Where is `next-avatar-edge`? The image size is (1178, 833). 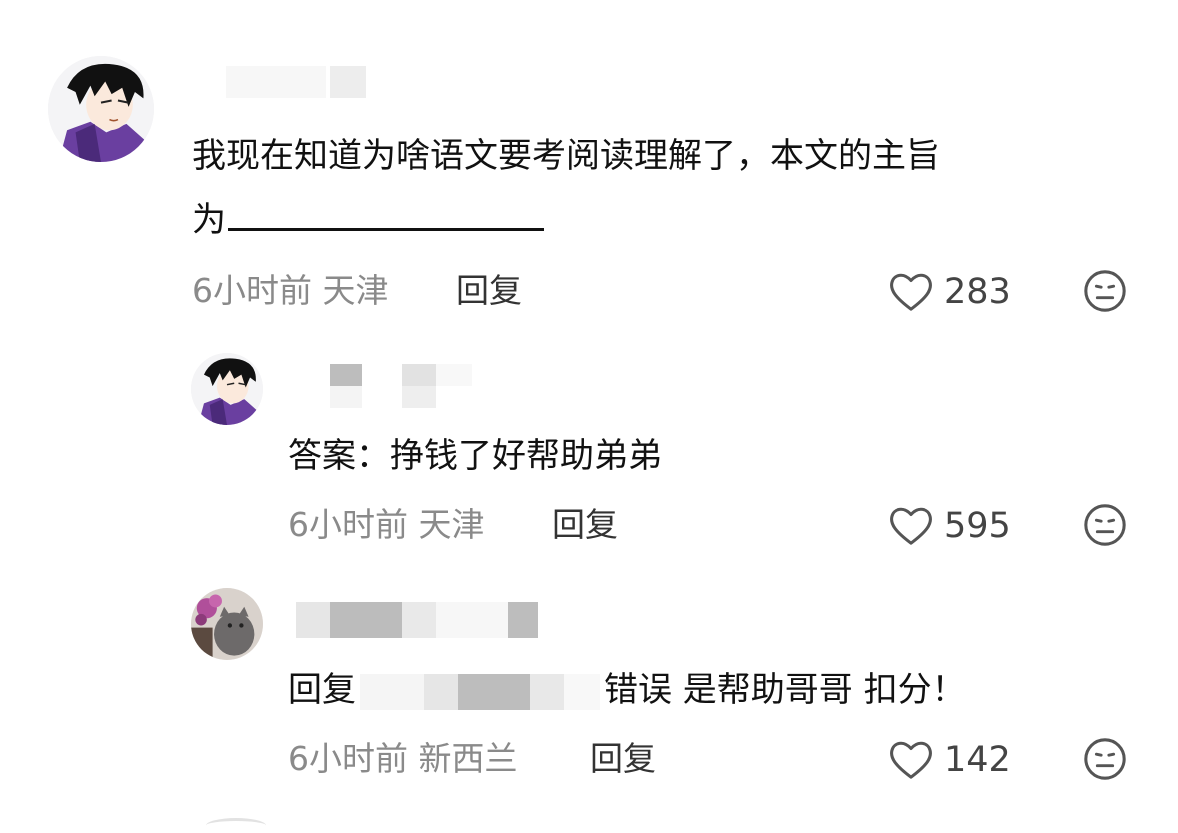 next-avatar-edge is located at coordinates (236, 825).